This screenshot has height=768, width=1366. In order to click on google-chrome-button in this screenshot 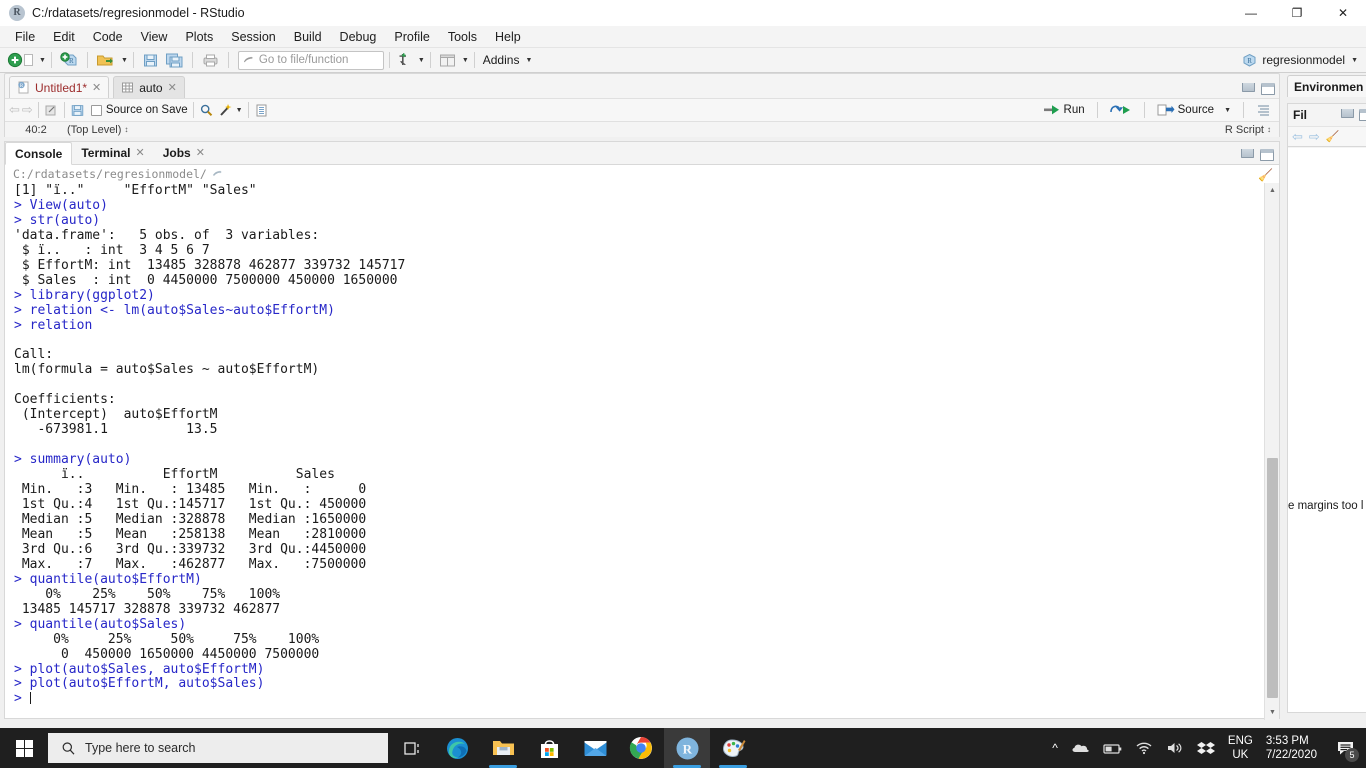, I will do `click(641, 748)`.